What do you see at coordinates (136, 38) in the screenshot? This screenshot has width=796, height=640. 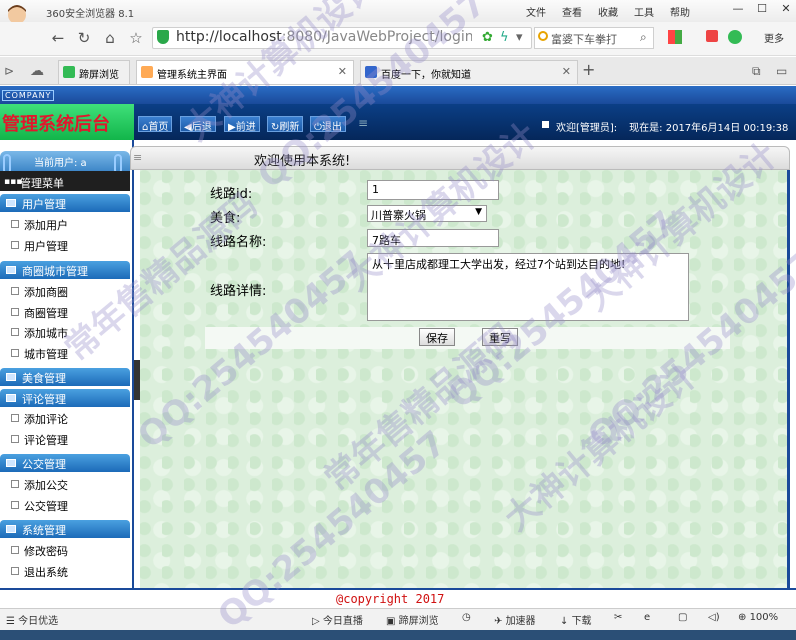 I see `star-icon: ☆` at bounding box center [136, 38].